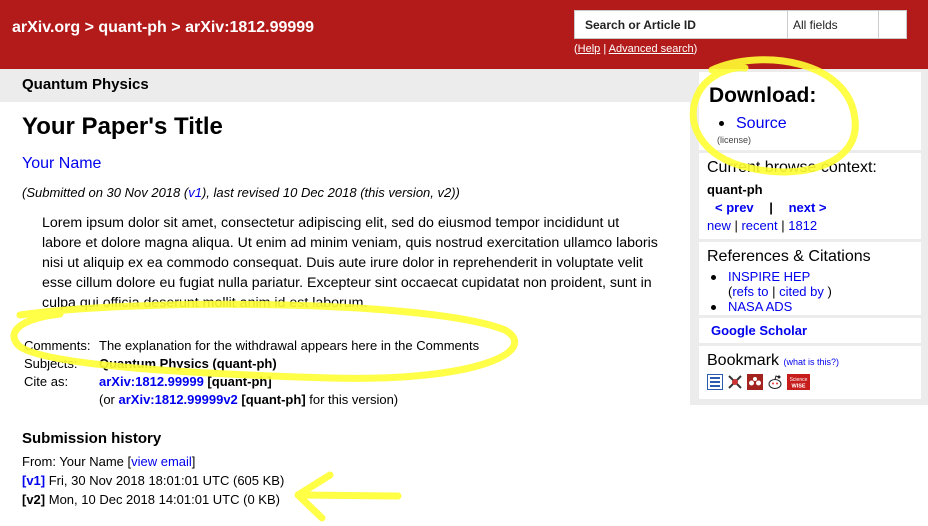  What do you see at coordinates (188, 363) in the screenshot?
I see `subjects-value: Quantum Physics (quant-ph)` at bounding box center [188, 363].